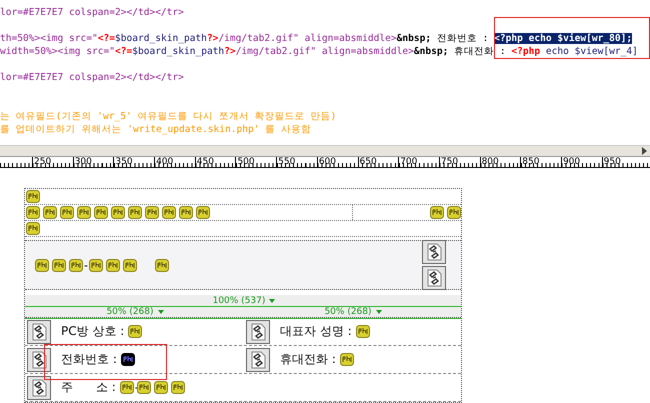 The height and width of the screenshot is (403, 650). Describe the element at coordinates (89, 359) in the screenshot. I see `field-label: 전화번호 :` at that location.